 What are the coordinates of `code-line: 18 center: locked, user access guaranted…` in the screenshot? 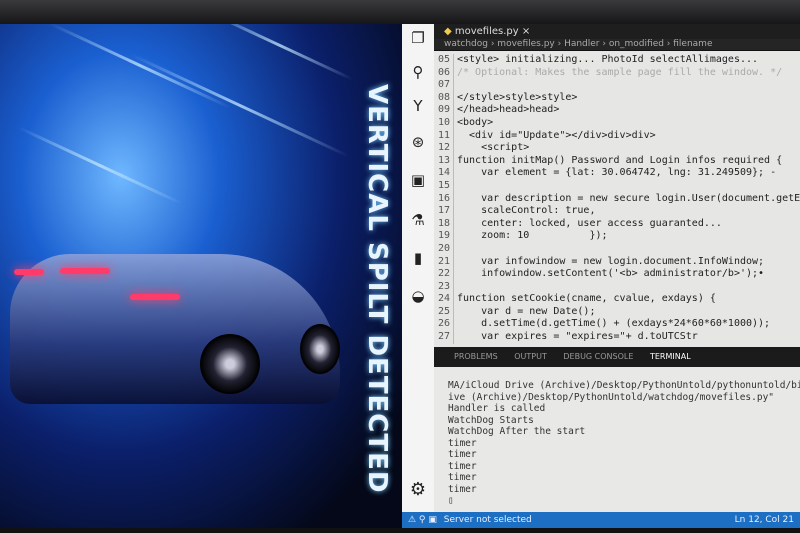 It's located at (617, 224).